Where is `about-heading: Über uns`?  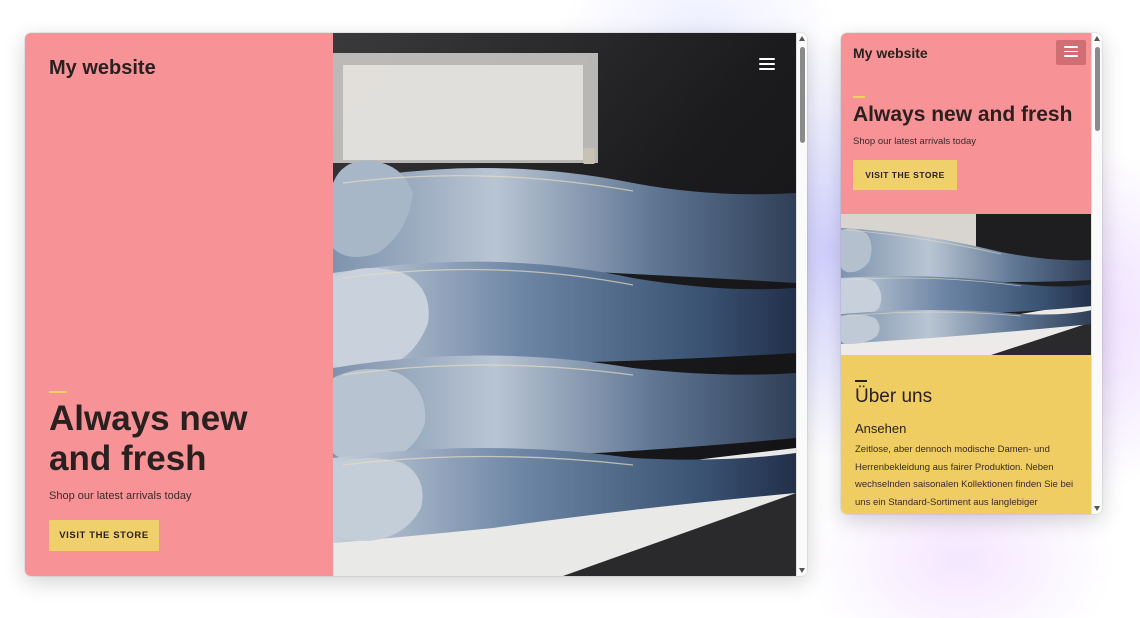
about-heading: Über uns is located at coordinates (894, 396).